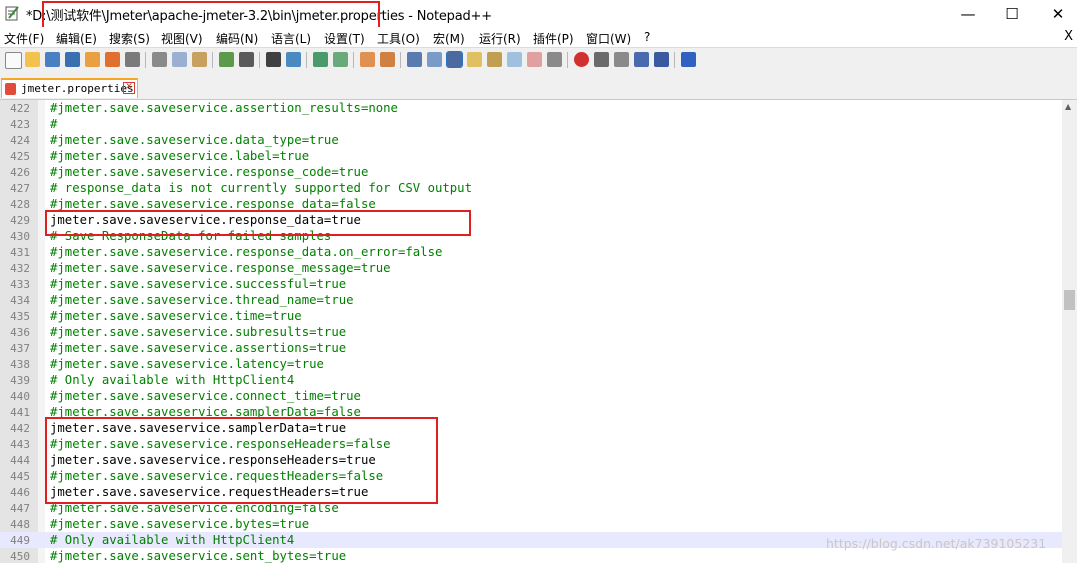  What do you see at coordinates (531, 156) in the screenshot?
I see `code-line: 425 #jmeter.save.saveservice.label=true` at bounding box center [531, 156].